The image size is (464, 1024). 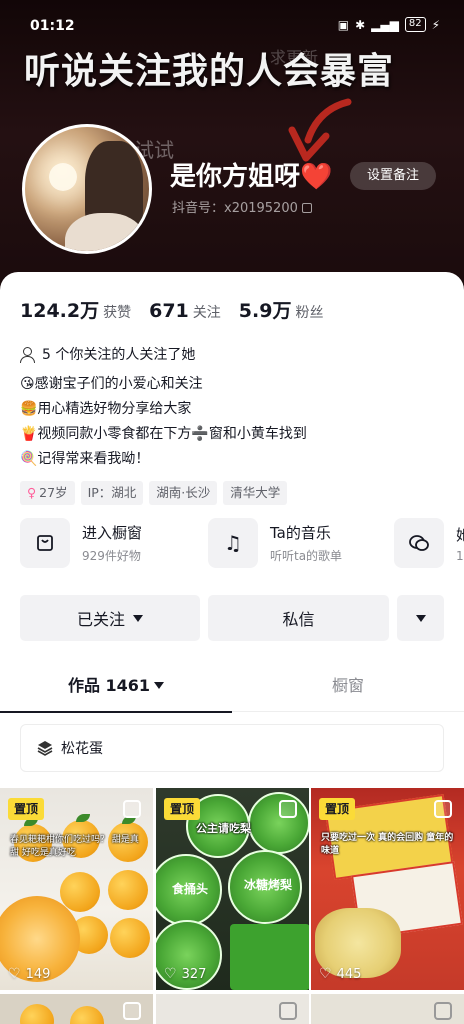 I want to click on action-row: 已关注 私信, so click(x=232, y=618).